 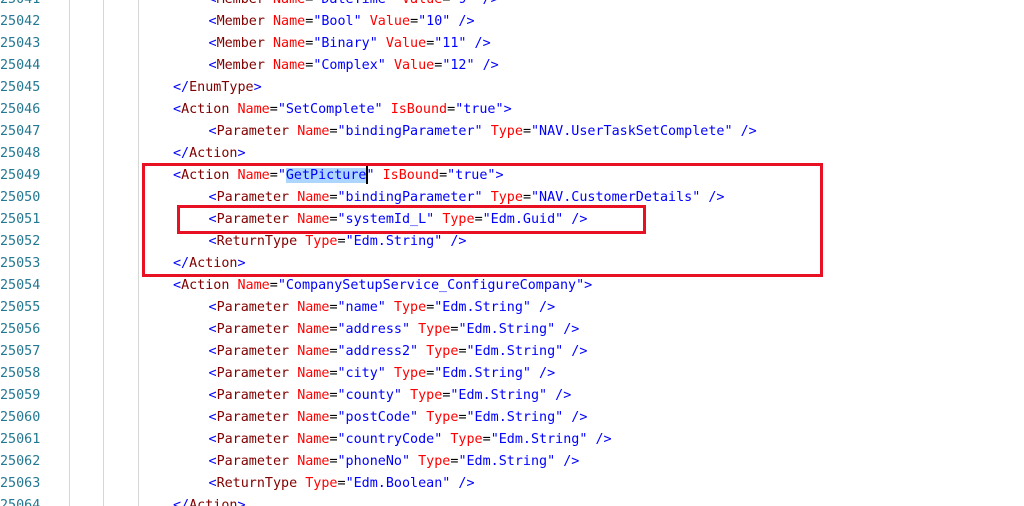 I want to click on line-number: 25051, so click(x=20, y=219).